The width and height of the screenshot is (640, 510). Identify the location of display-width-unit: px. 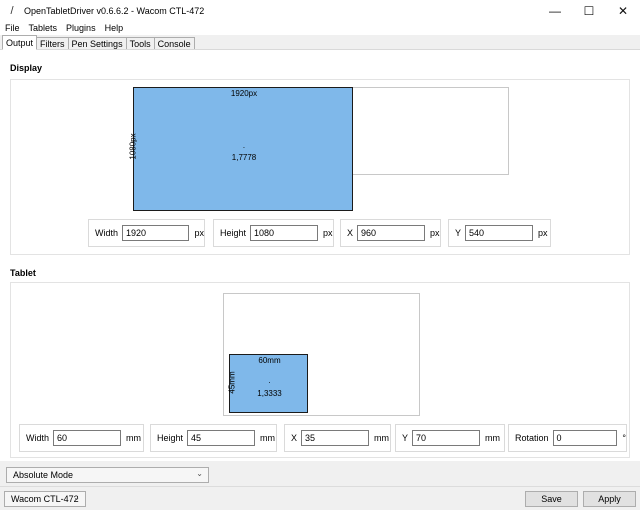
(199, 233).